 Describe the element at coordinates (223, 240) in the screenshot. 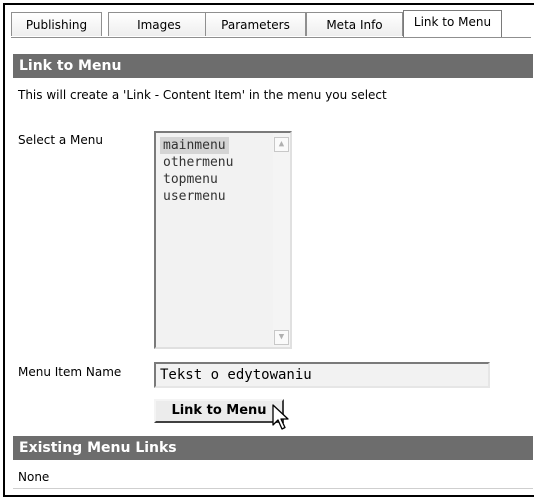

I see `menu-listbox: mainmenu othermenu topmenu usermenu ▲ ▼` at that location.